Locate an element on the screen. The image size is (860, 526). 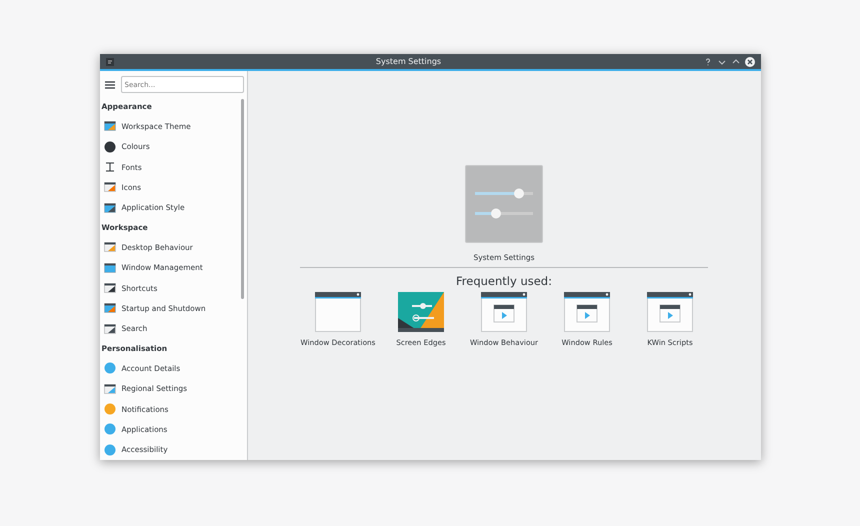
help-icon is located at coordinates (708, 62).